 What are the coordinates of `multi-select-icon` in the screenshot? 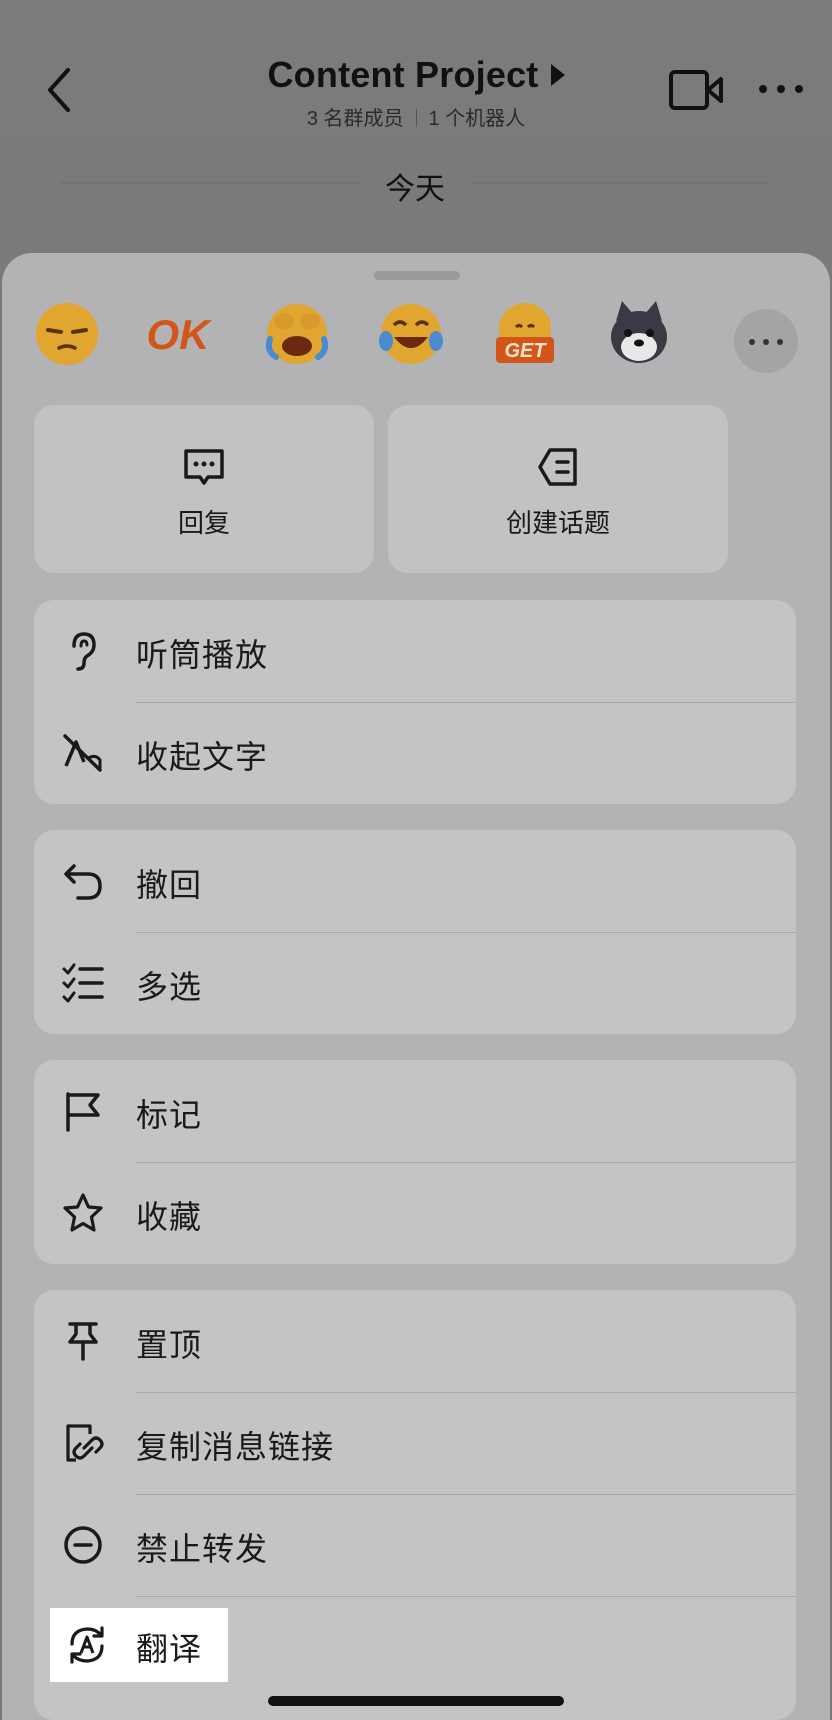 It's located at (83, 983).